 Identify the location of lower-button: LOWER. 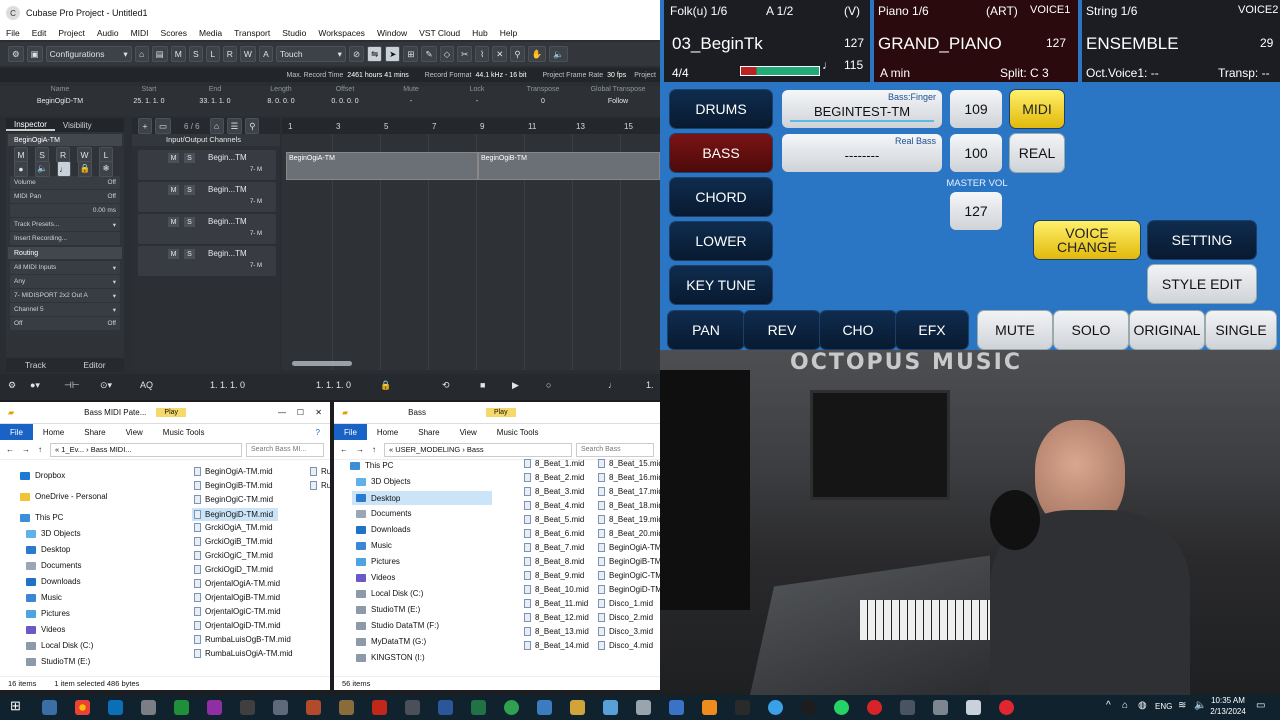
(721, 241).